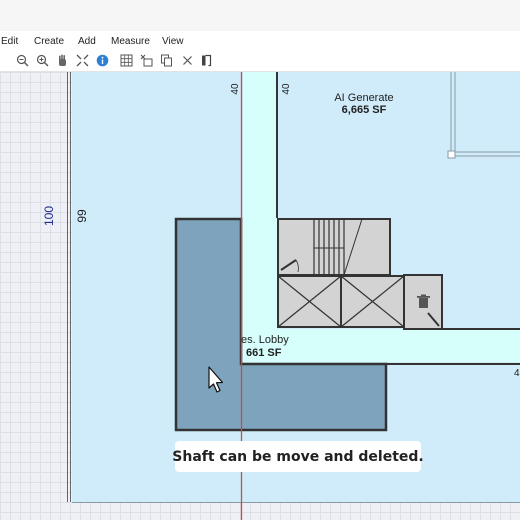 This screenshot has height=520, width=520. Describe the element at coordinates (146, 60) in the screenshot. I see `remove-grid-icon` at that location.